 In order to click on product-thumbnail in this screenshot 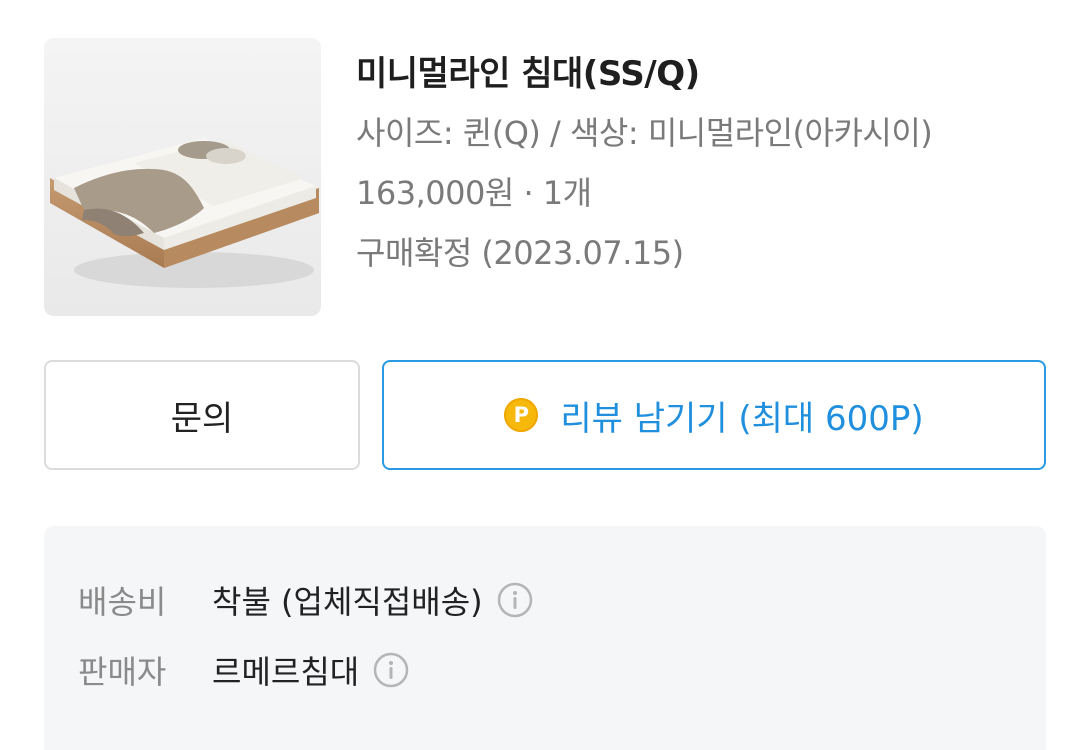, I will do `click(182, 177)`.